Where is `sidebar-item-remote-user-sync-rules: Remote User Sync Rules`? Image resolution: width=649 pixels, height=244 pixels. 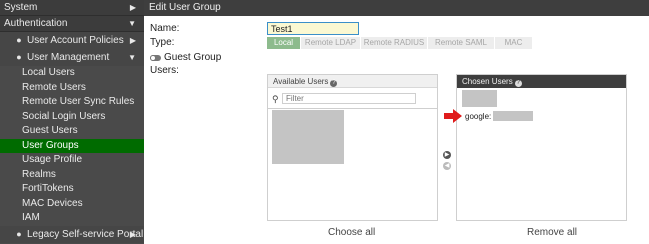 sidebar-item-remote-user-sync-rules: Remote User Sync Rules is located at coordinates (72, 102).